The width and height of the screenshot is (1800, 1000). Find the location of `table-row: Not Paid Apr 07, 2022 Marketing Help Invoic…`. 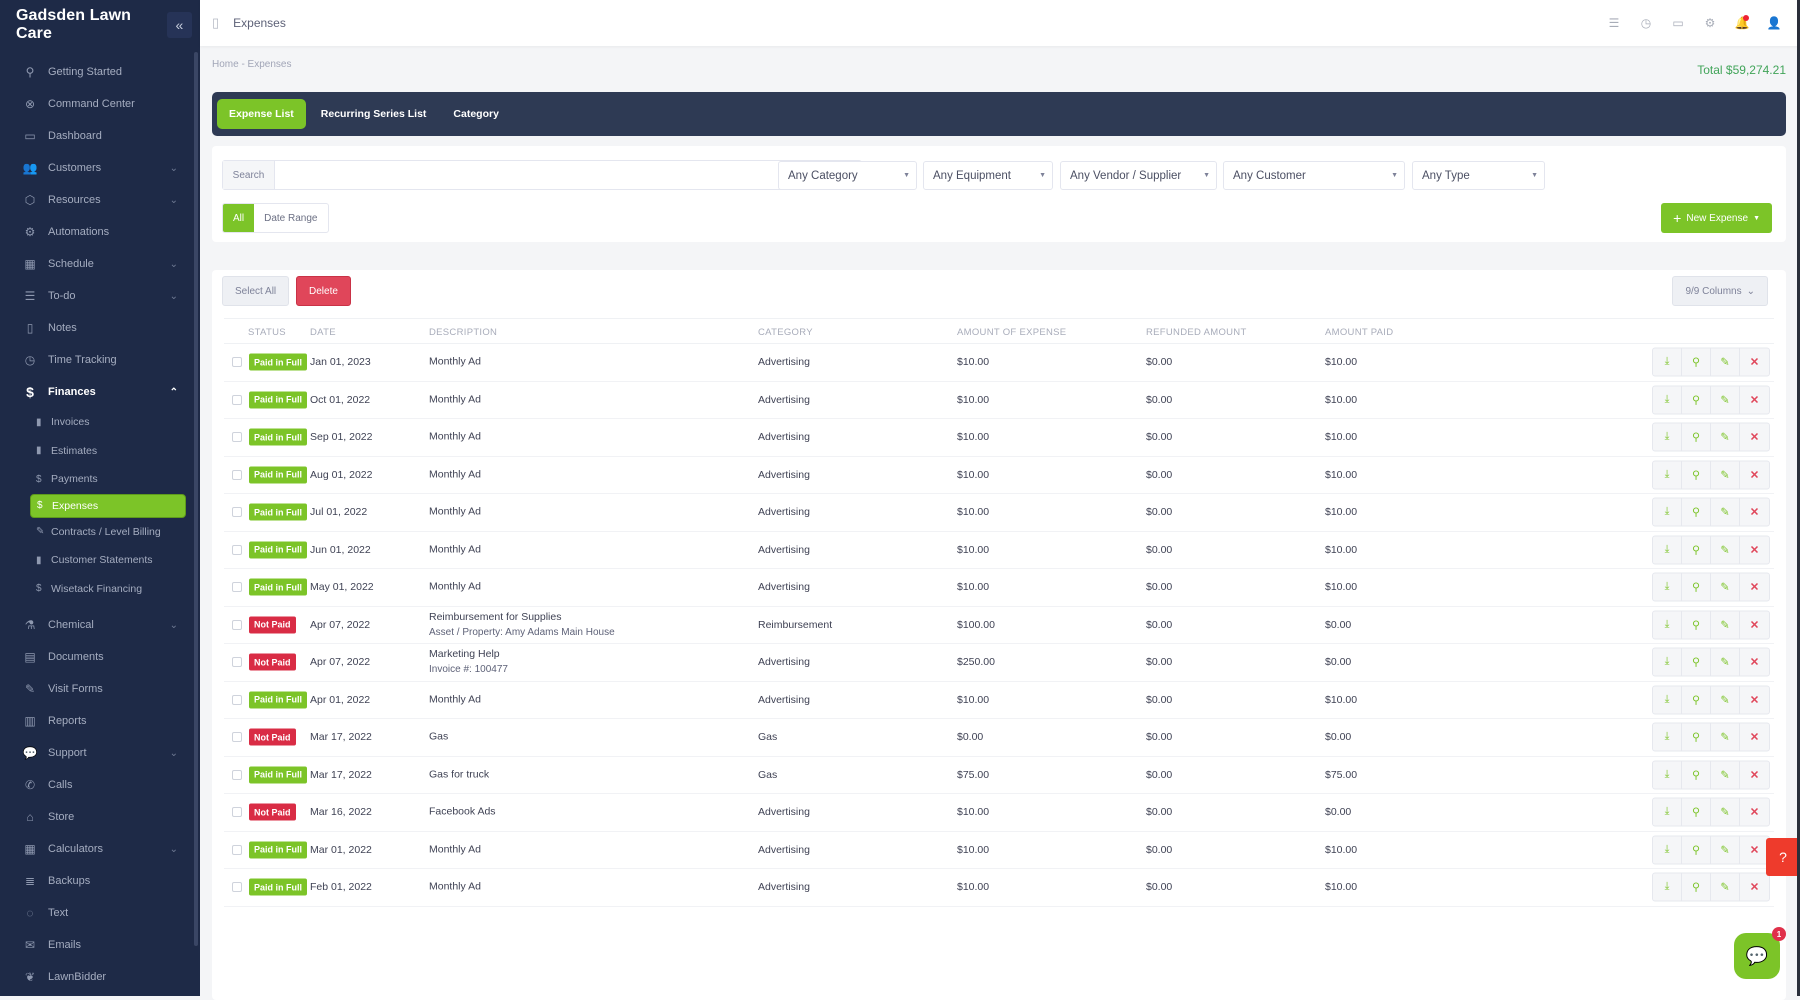

table-row: Not Paid Apr 07, 2022 Marketing Help Invoic… is located at coordinates (999, 663).